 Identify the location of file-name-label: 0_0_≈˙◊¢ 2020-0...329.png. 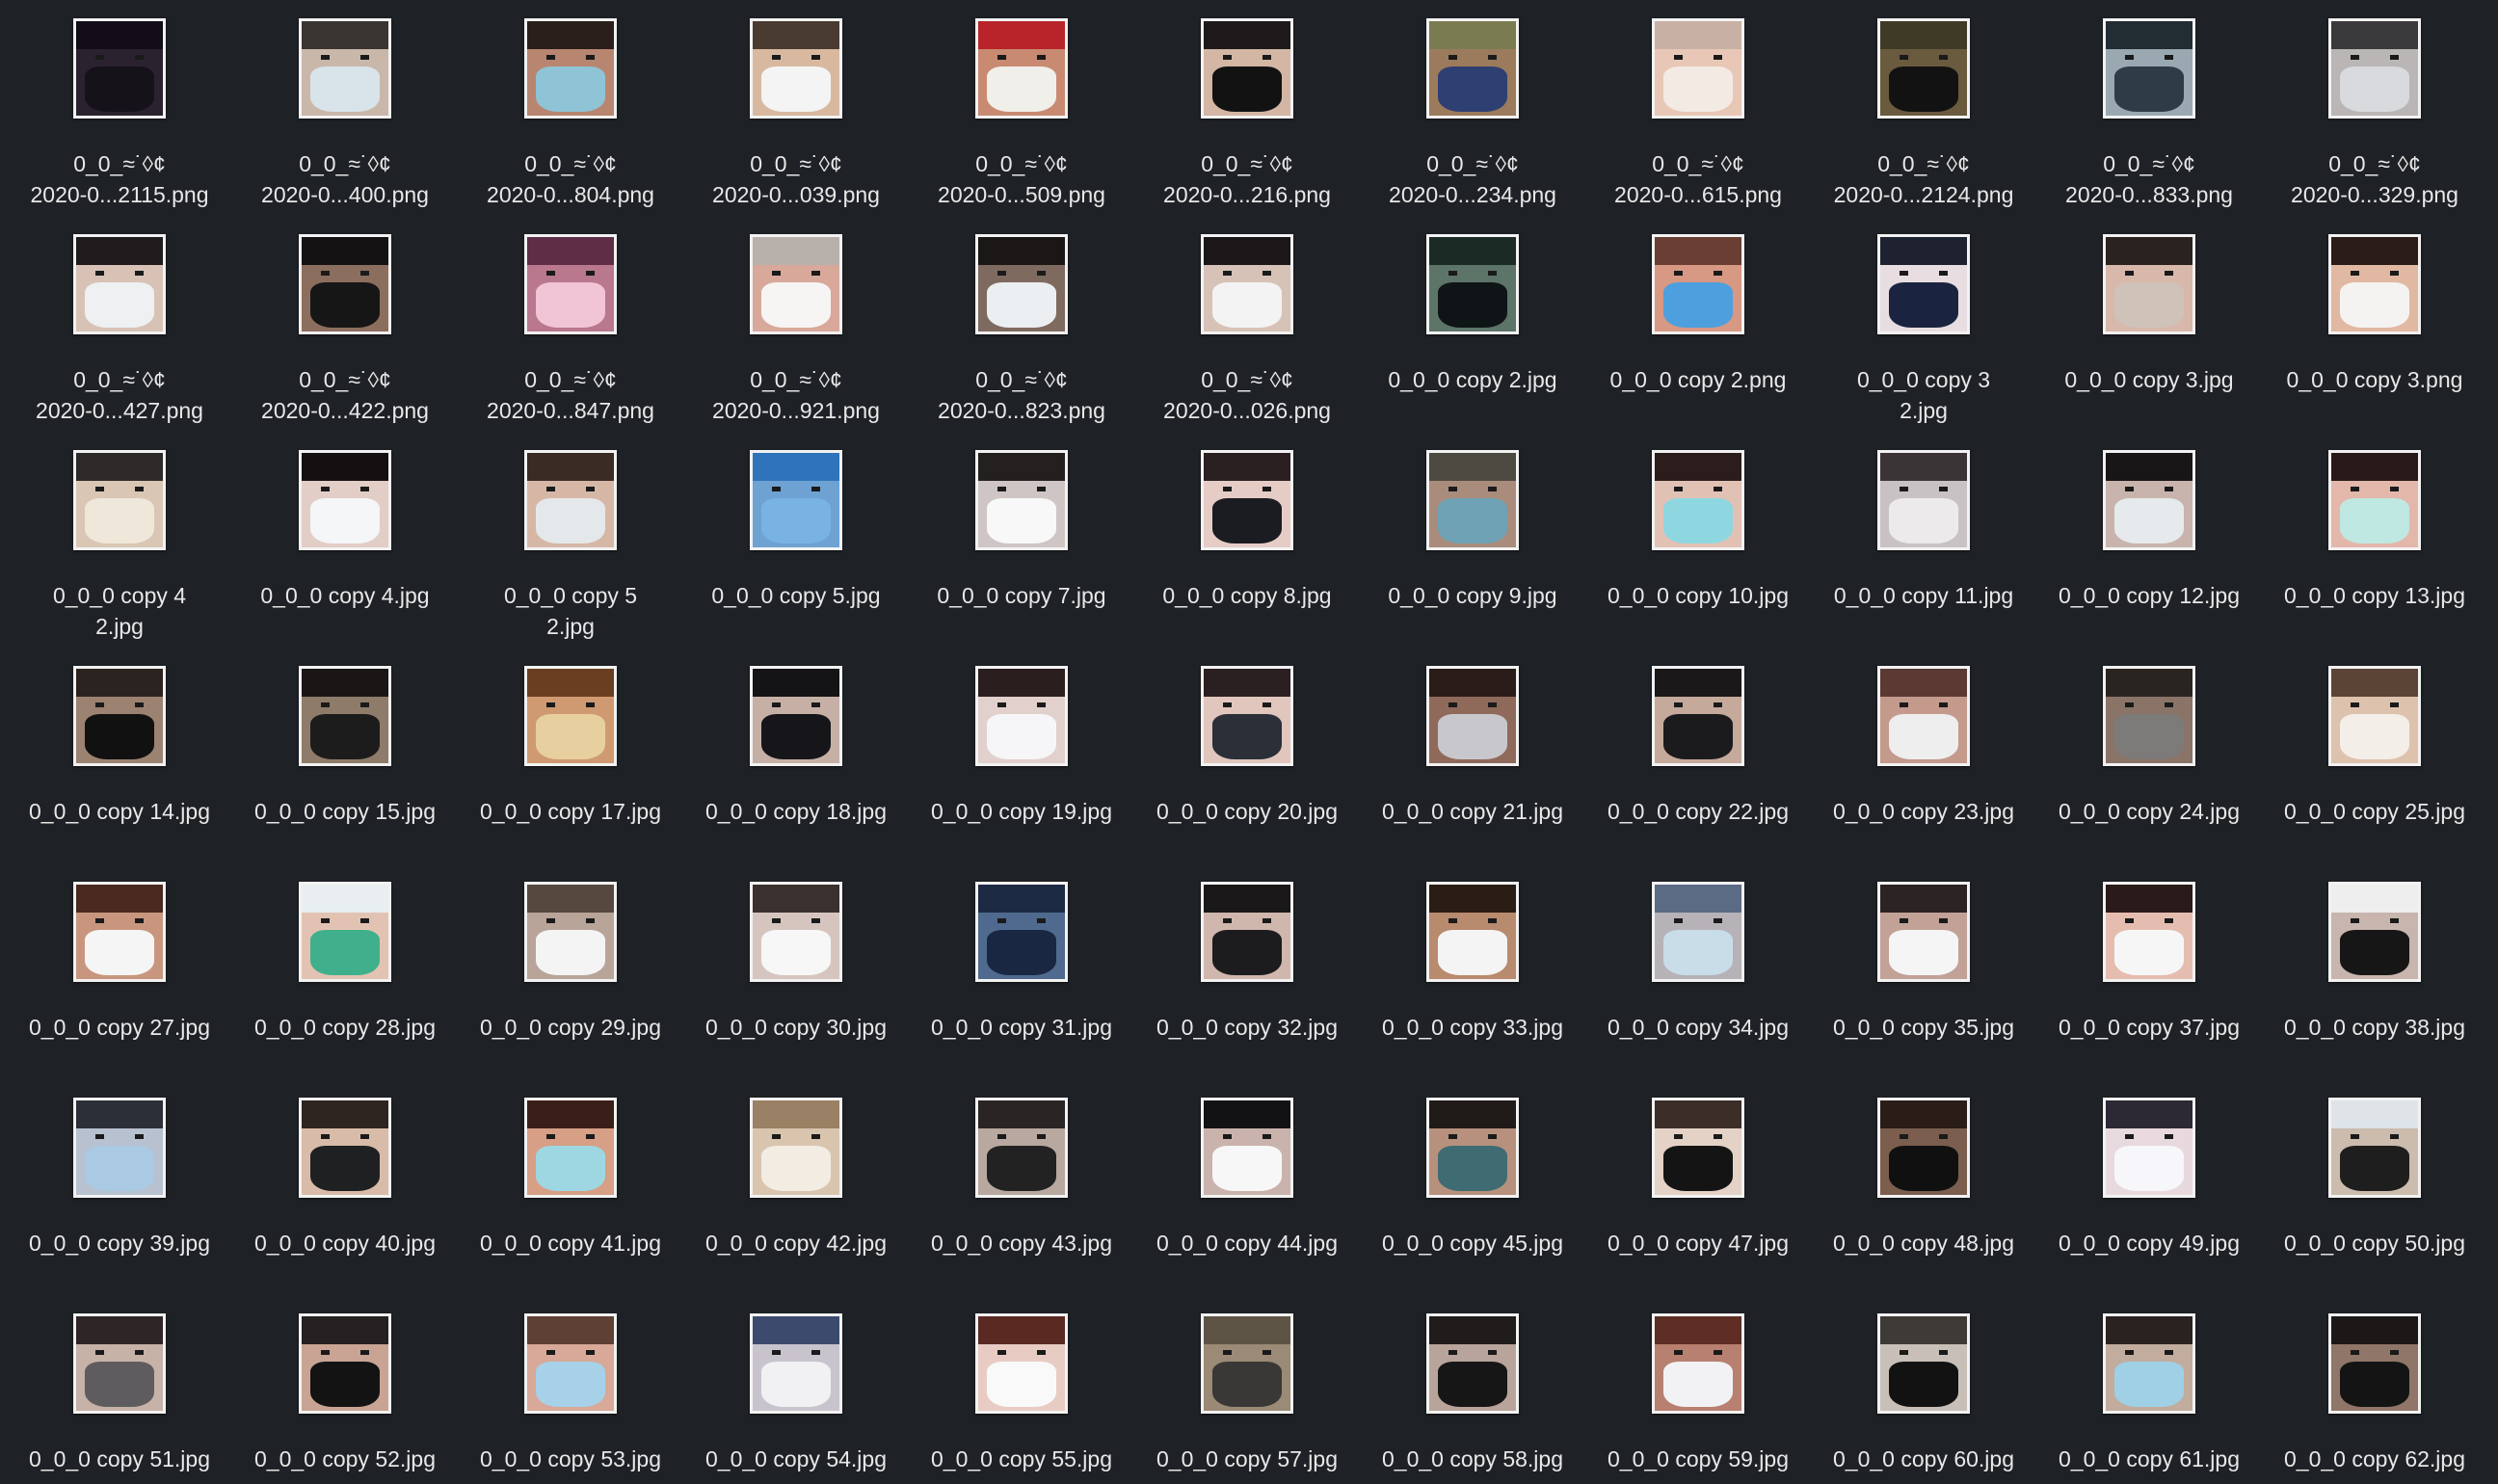
(2374, 179).